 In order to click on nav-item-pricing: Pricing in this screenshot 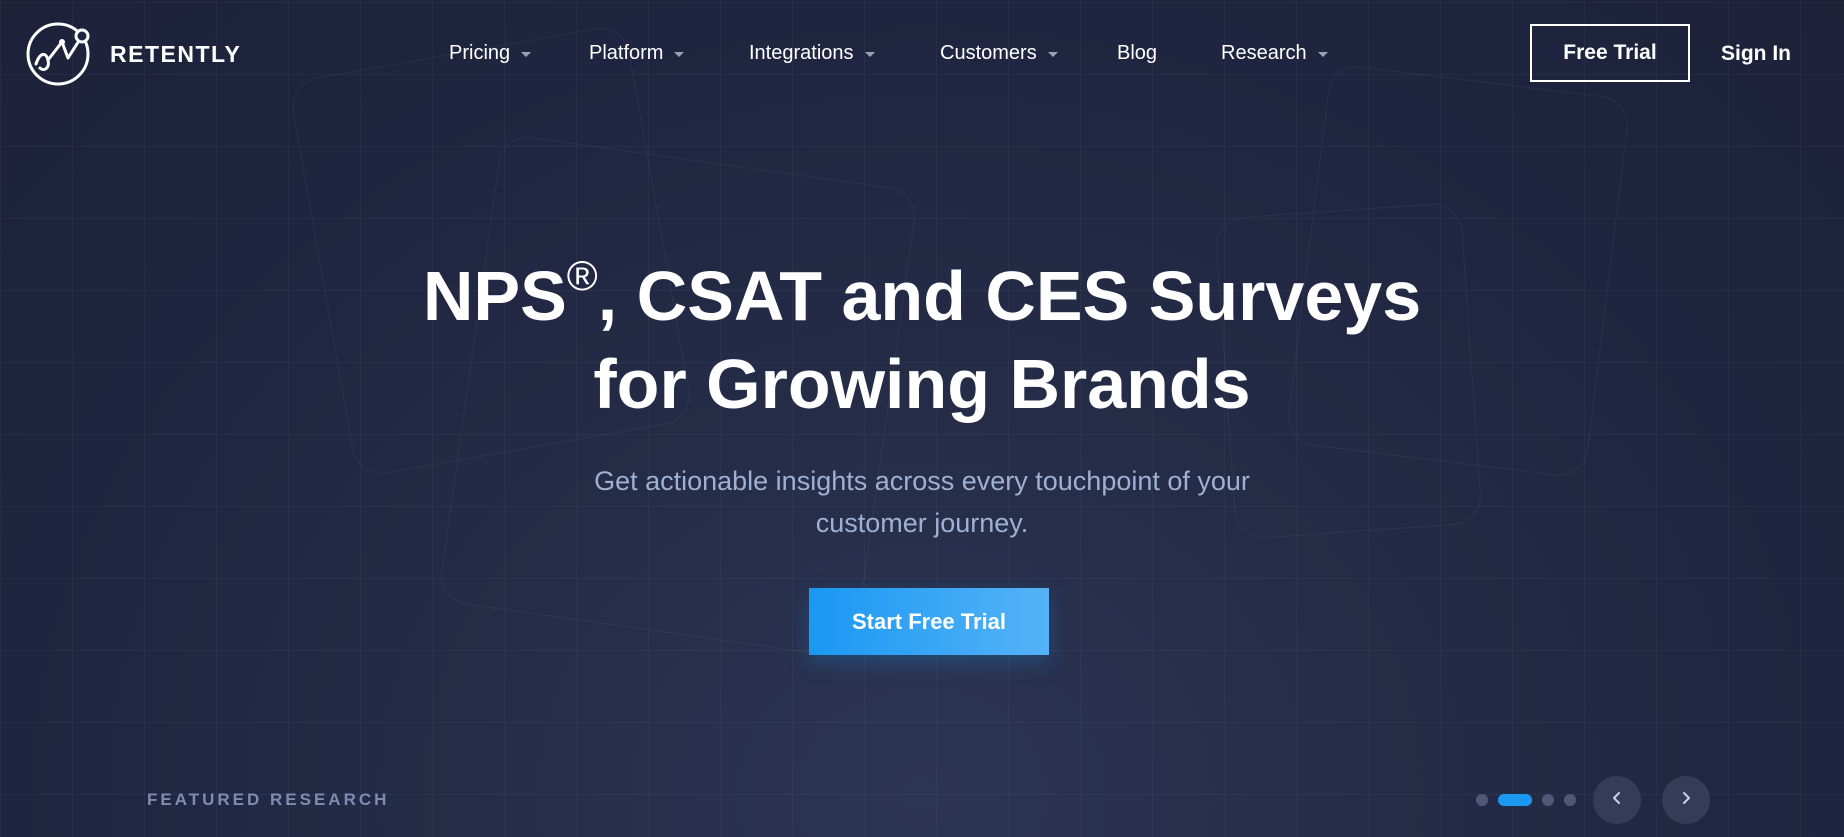, I will do `click(490, 53)`.